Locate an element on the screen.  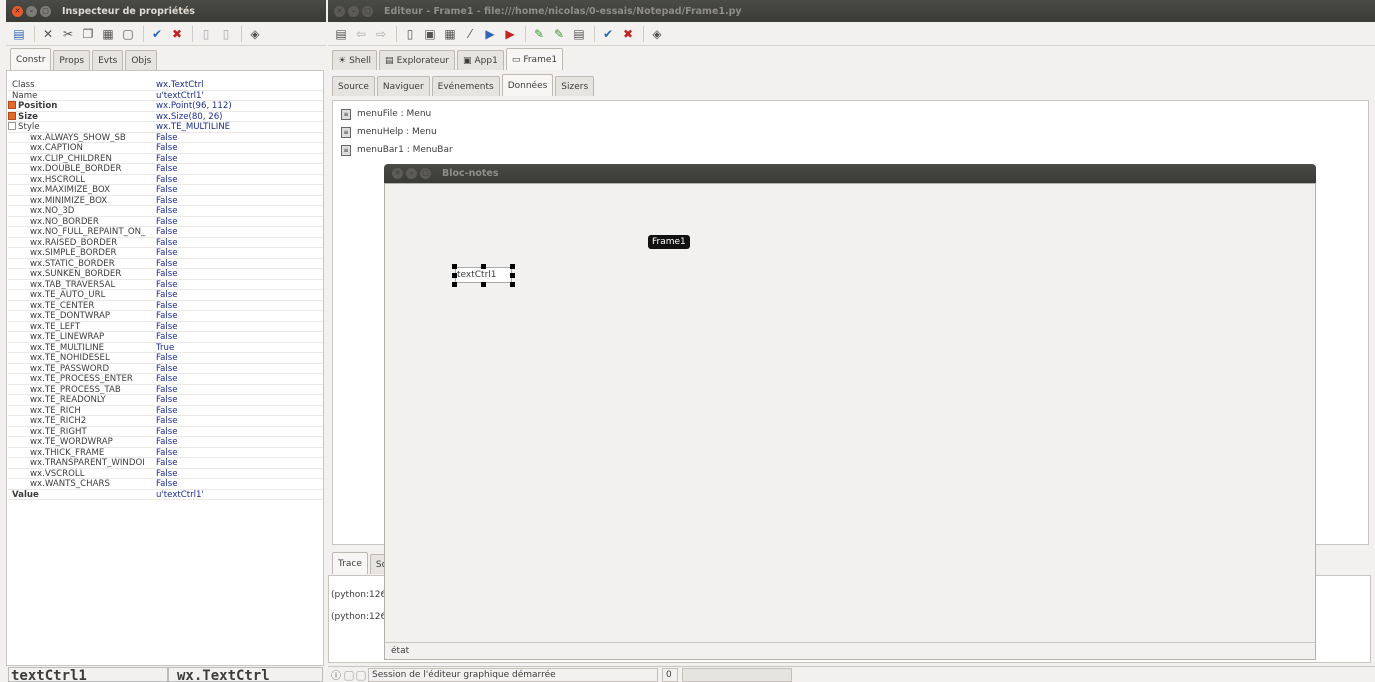
pin2-icon: ✎ is located at coordinates (559, 34).